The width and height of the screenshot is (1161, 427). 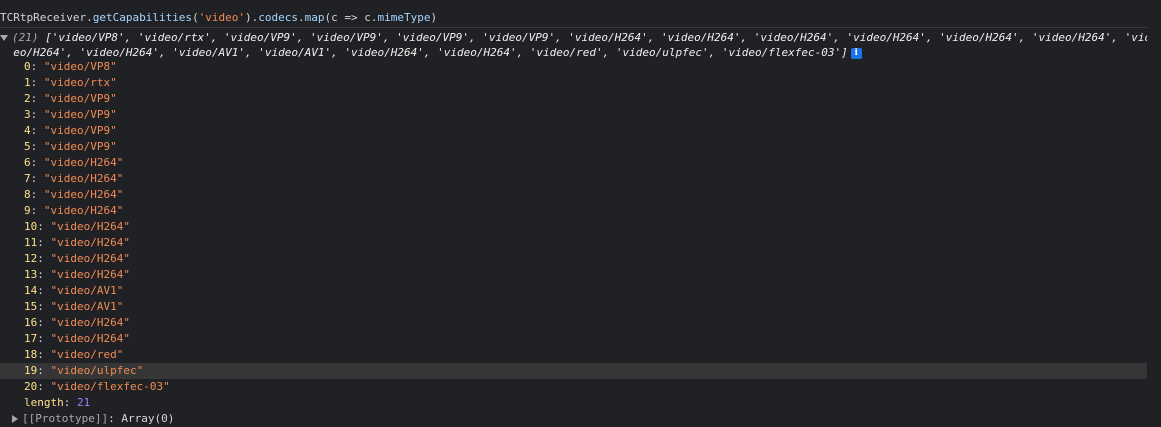 What do you see at coordinates (573, 259) in the screenshot?
I see `array-item-row: 12: "video/H264"` at bounding box center [573, 259].